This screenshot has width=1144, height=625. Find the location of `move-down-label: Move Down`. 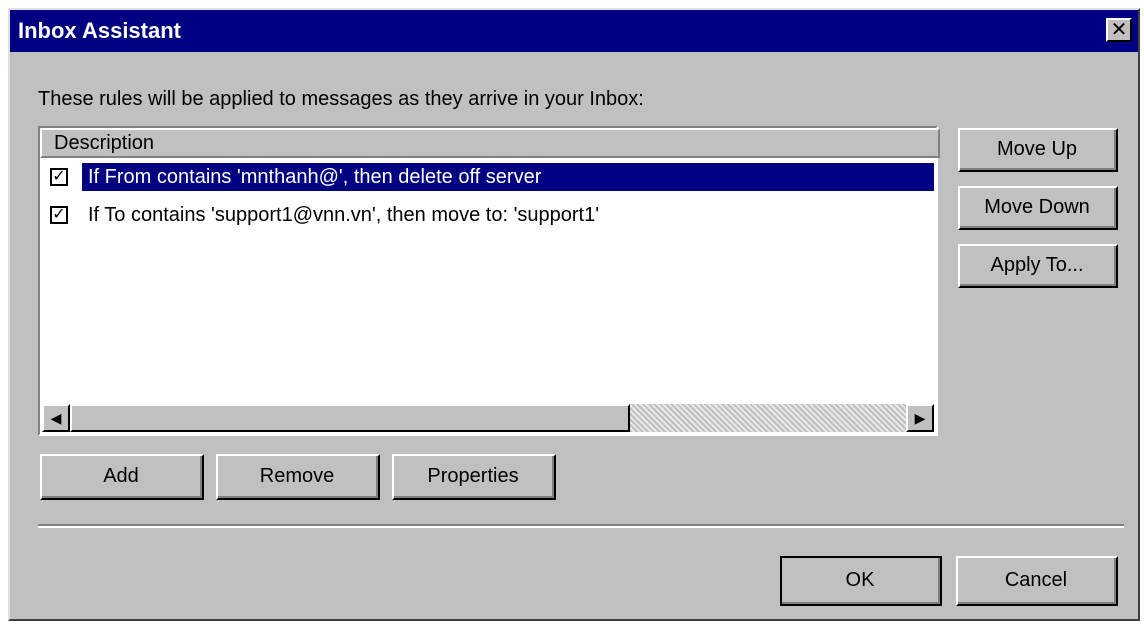

move-down-label: Move Down is located at coordinates (1038, 208).